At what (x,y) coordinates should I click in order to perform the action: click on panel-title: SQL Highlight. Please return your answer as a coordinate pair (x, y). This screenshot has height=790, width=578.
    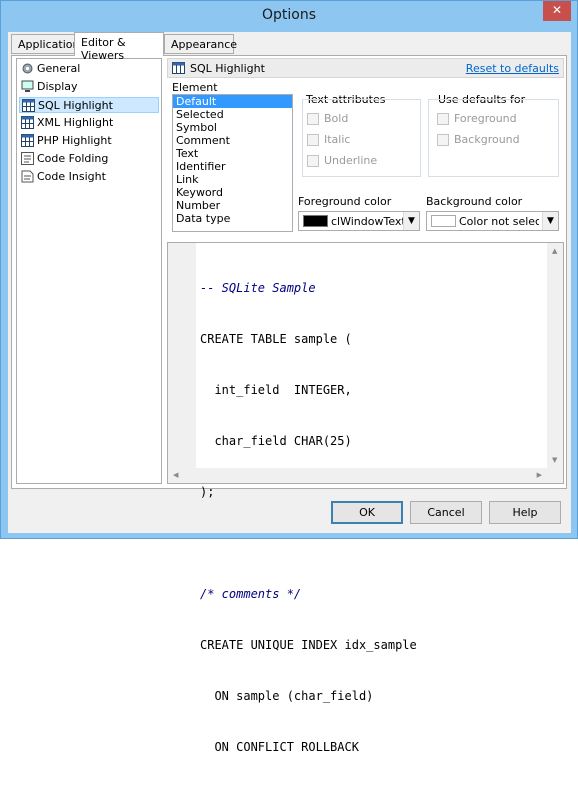
    Looking at the image, I should click on (227, 68).